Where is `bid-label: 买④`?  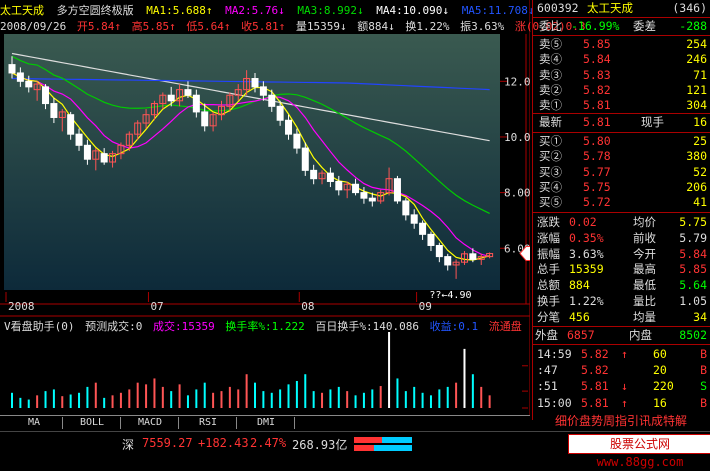
bid-label: 买④ is located at coordinates (550, 186).